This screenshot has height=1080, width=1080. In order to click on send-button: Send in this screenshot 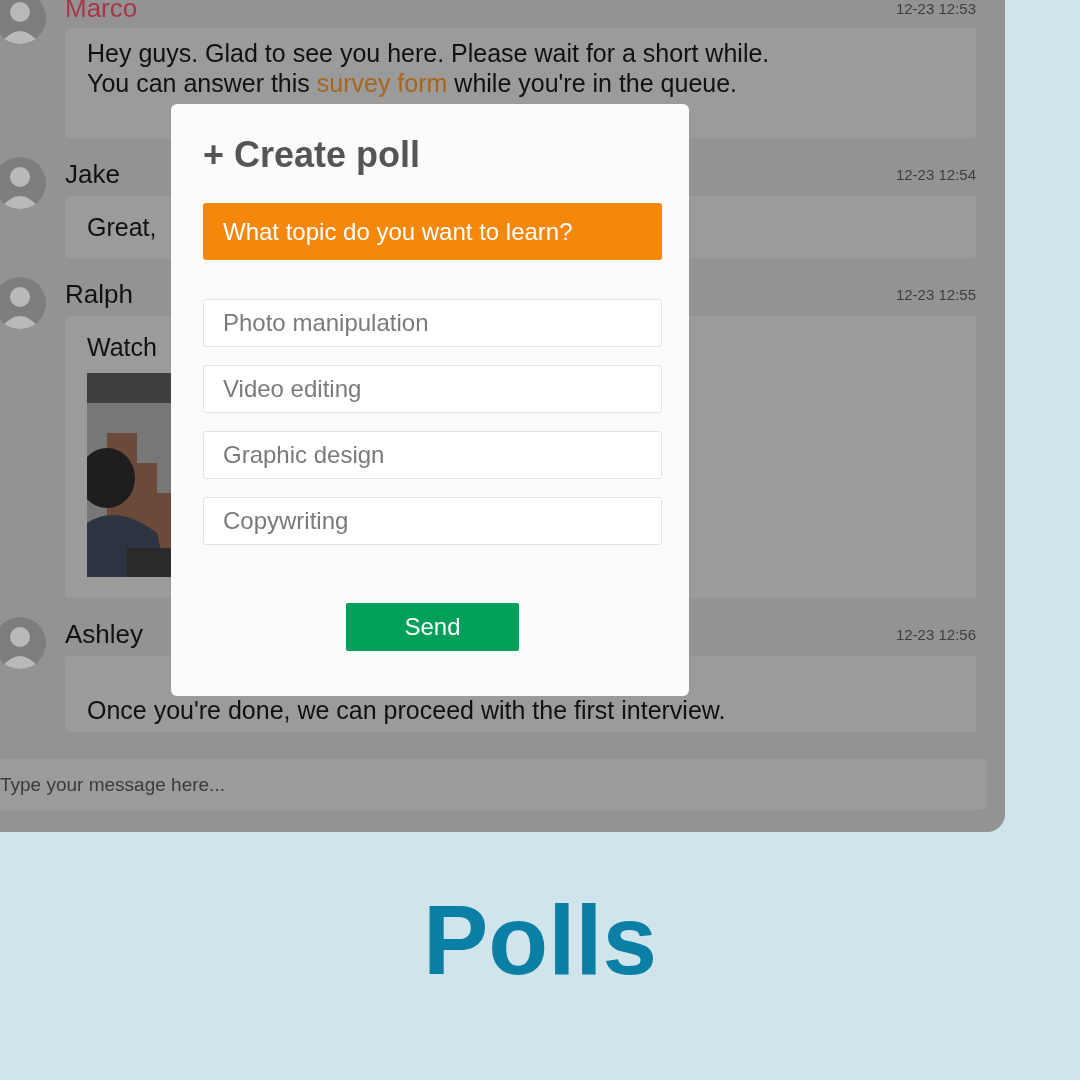, I will do `click(432, 627)`.